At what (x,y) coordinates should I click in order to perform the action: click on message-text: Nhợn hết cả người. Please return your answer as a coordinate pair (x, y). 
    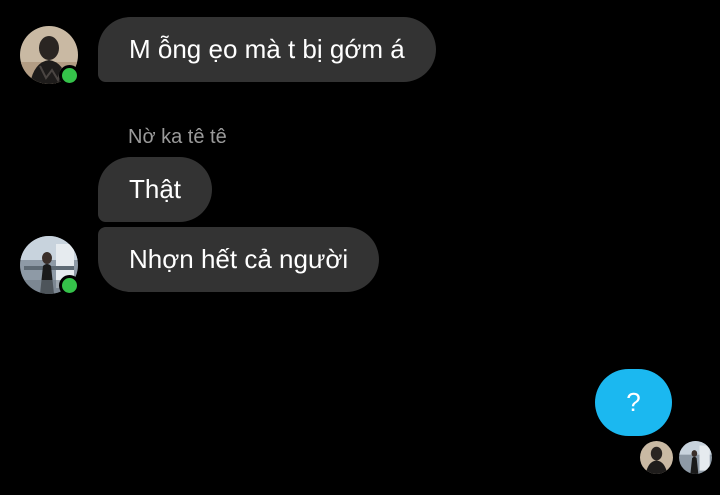
    Looking at the image, I should click on (239, 259).